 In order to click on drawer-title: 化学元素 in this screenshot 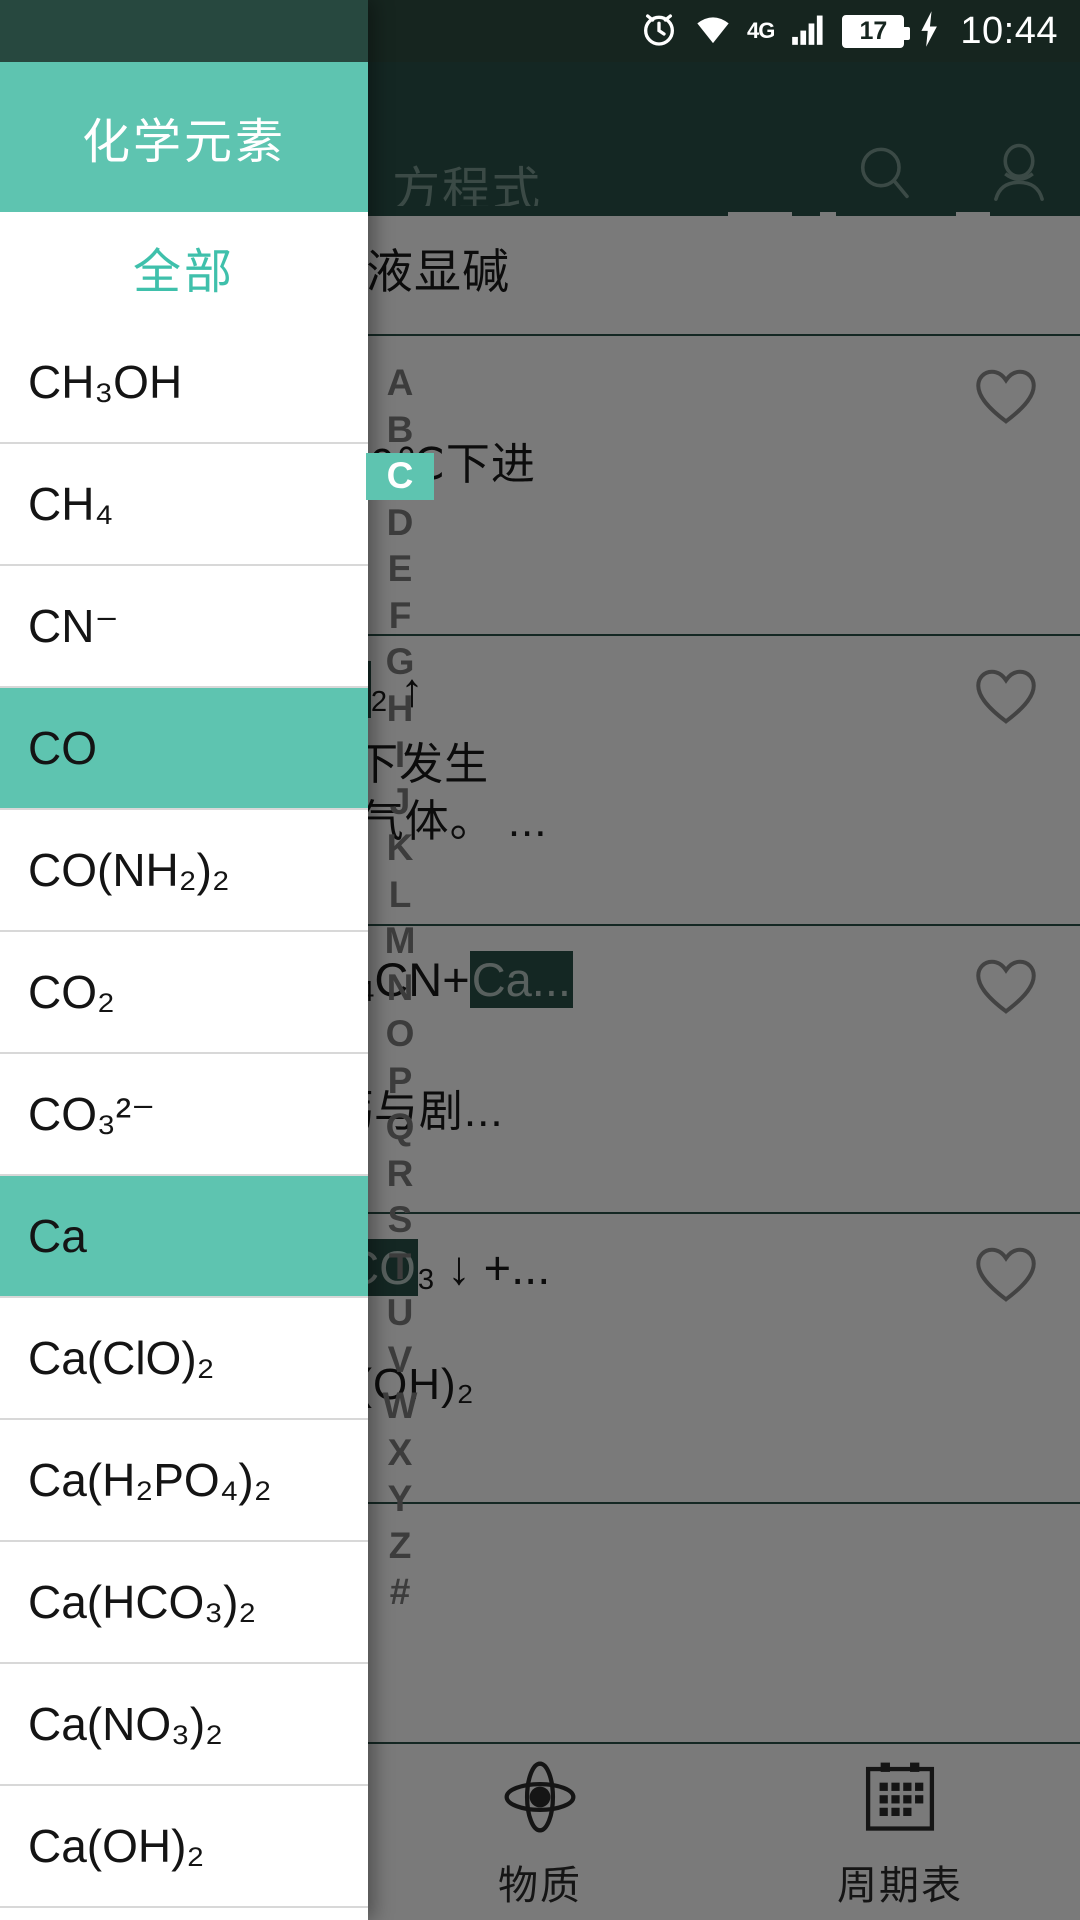, I will do `click(183, 142)`.